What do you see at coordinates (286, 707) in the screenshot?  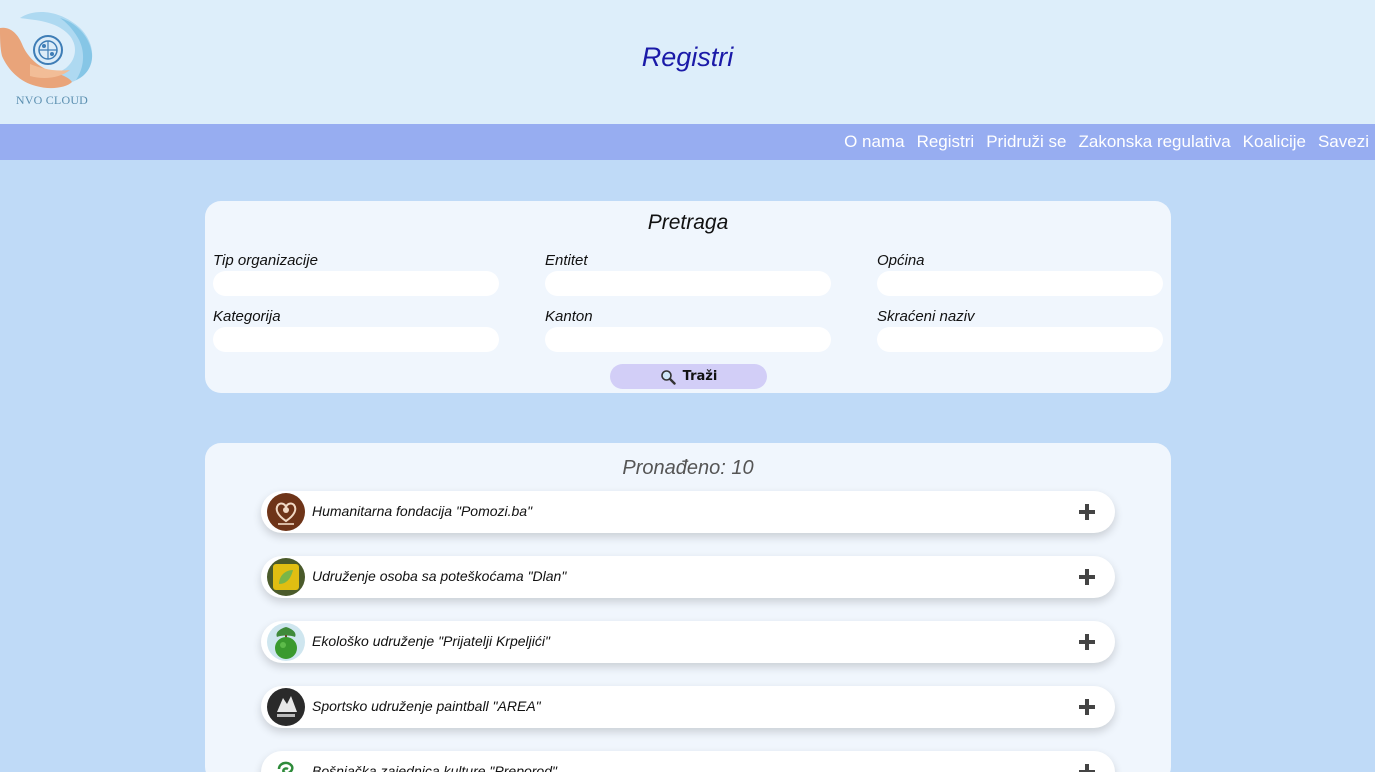 I see `area-logo` at bounding box center [286, 707].